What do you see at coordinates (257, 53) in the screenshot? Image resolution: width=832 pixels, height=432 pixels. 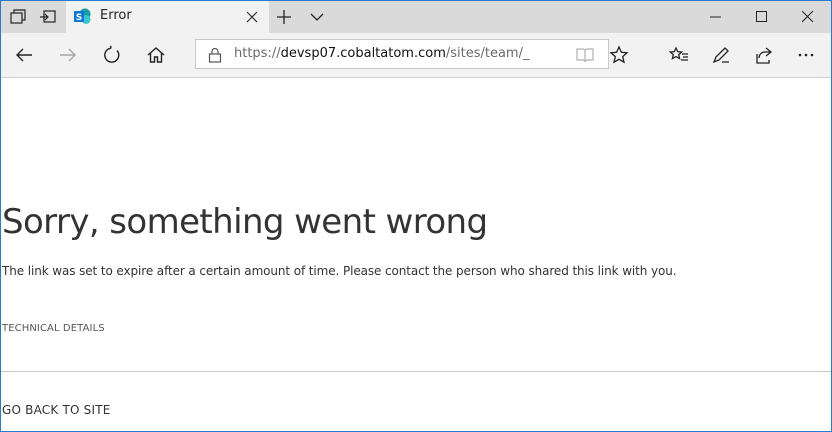 I see `url-scheme: https://` at bounding box center [257, 53].